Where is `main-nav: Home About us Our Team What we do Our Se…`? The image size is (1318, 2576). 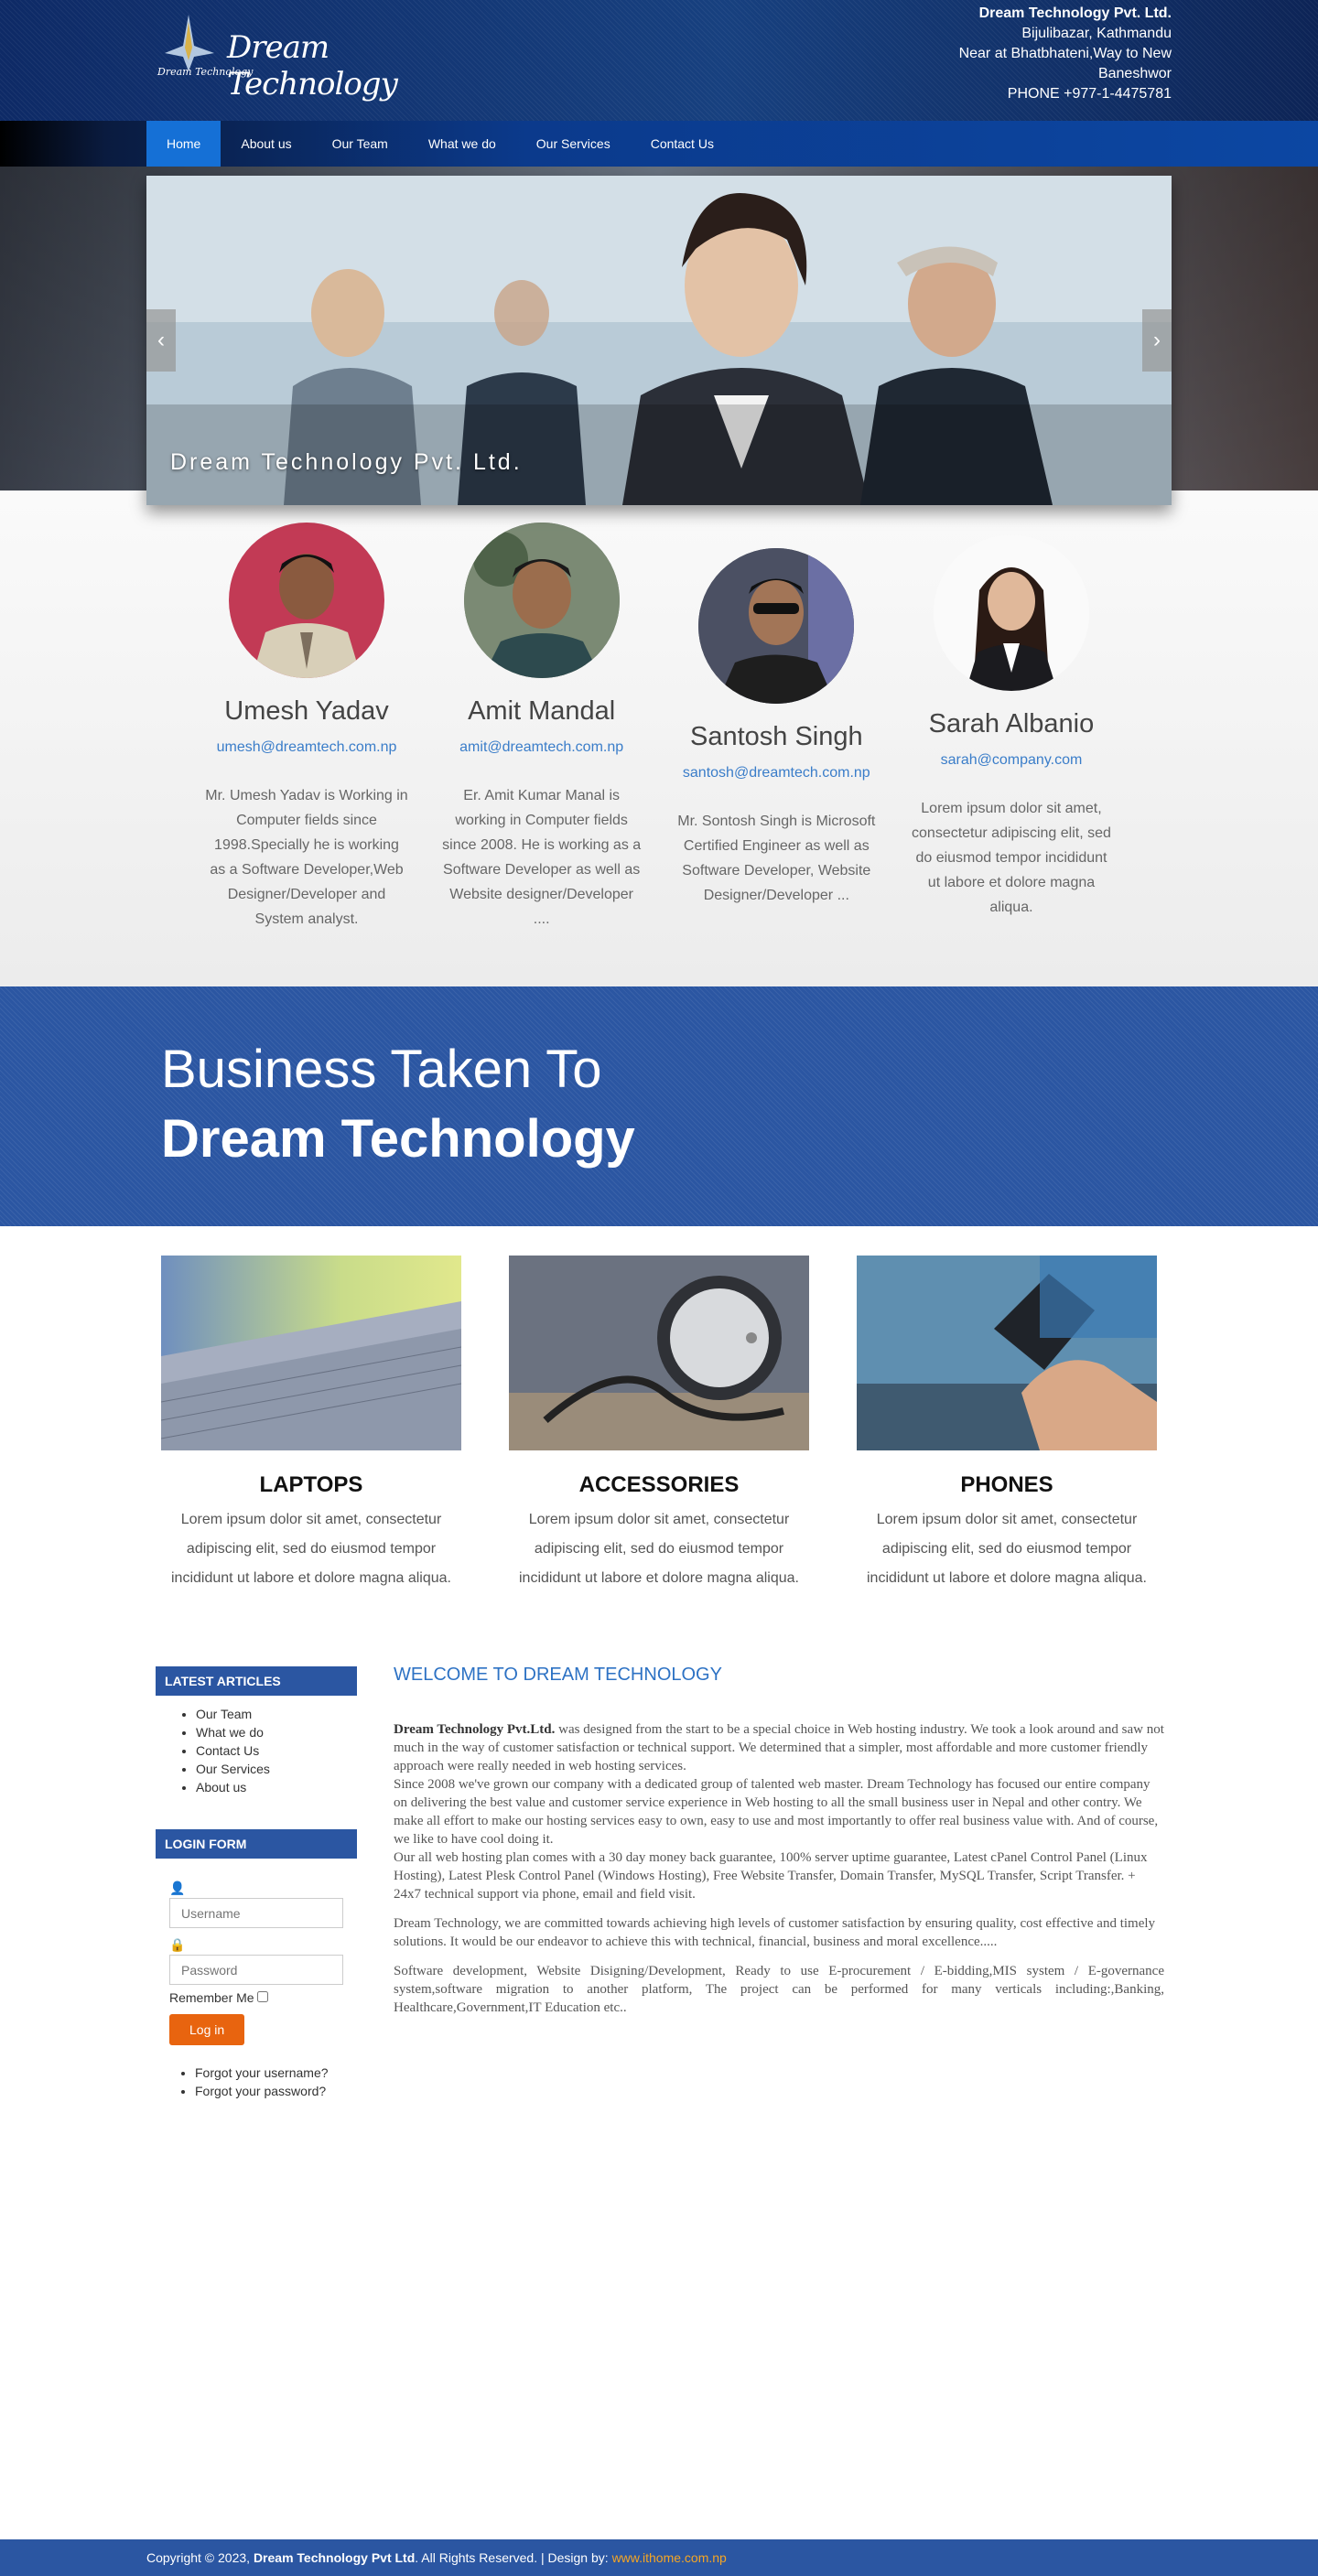
main-nav: Home About us Our Team What we do Our Se… is located at coordinates (659, 144).